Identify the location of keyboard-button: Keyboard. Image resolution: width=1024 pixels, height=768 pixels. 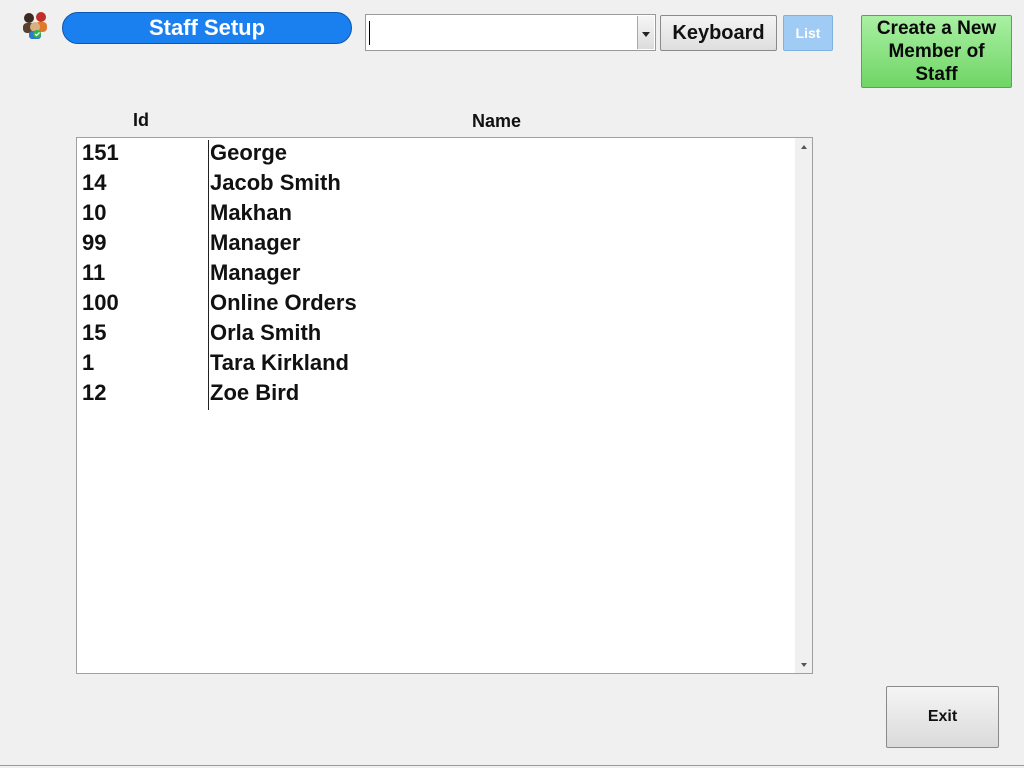
(718, 33).